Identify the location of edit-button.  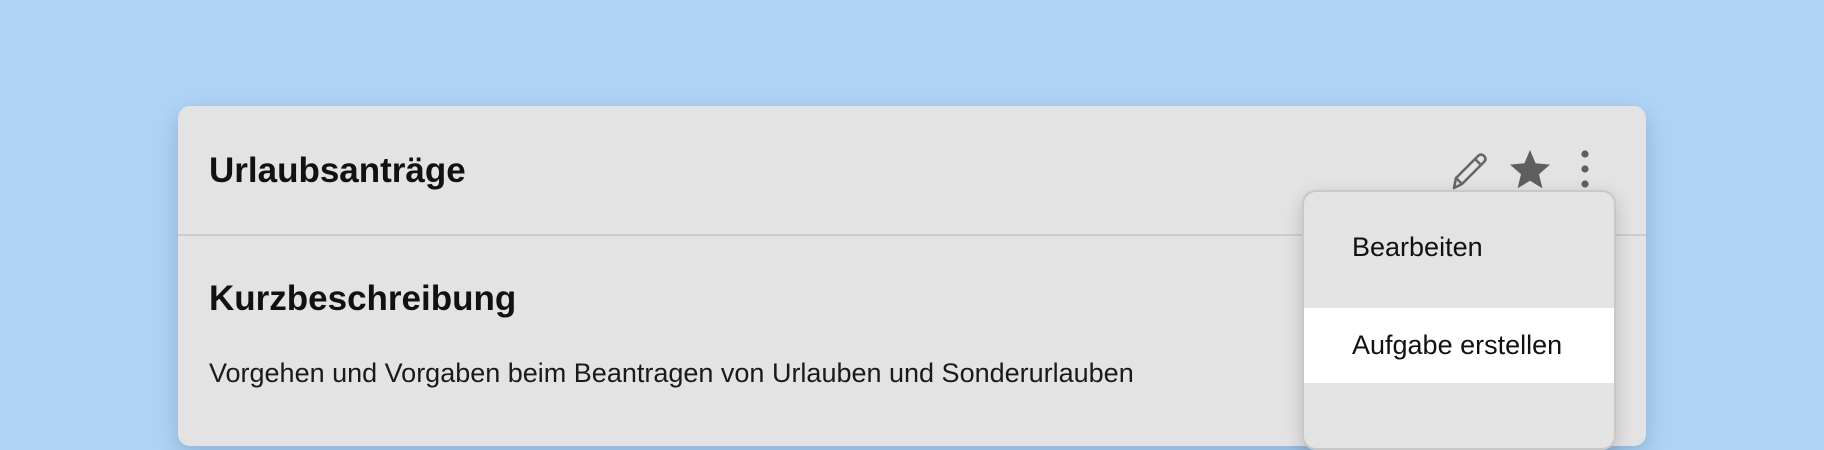
(1468, 170).